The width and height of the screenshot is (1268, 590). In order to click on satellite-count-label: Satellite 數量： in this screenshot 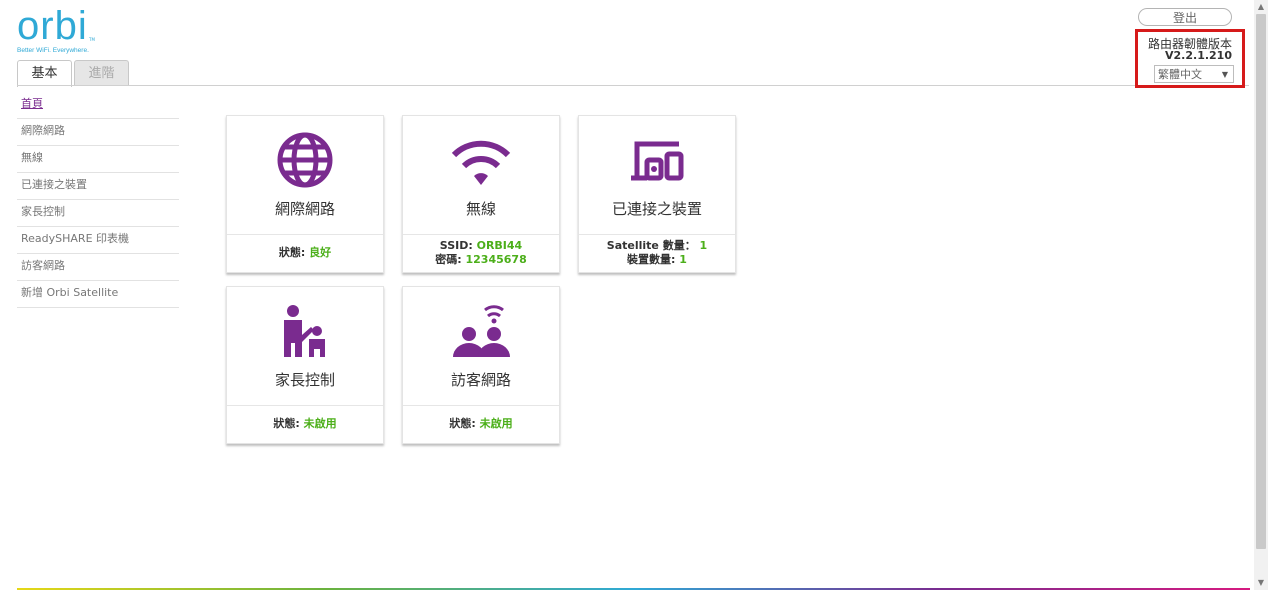, I will do `click(653, 245)`.